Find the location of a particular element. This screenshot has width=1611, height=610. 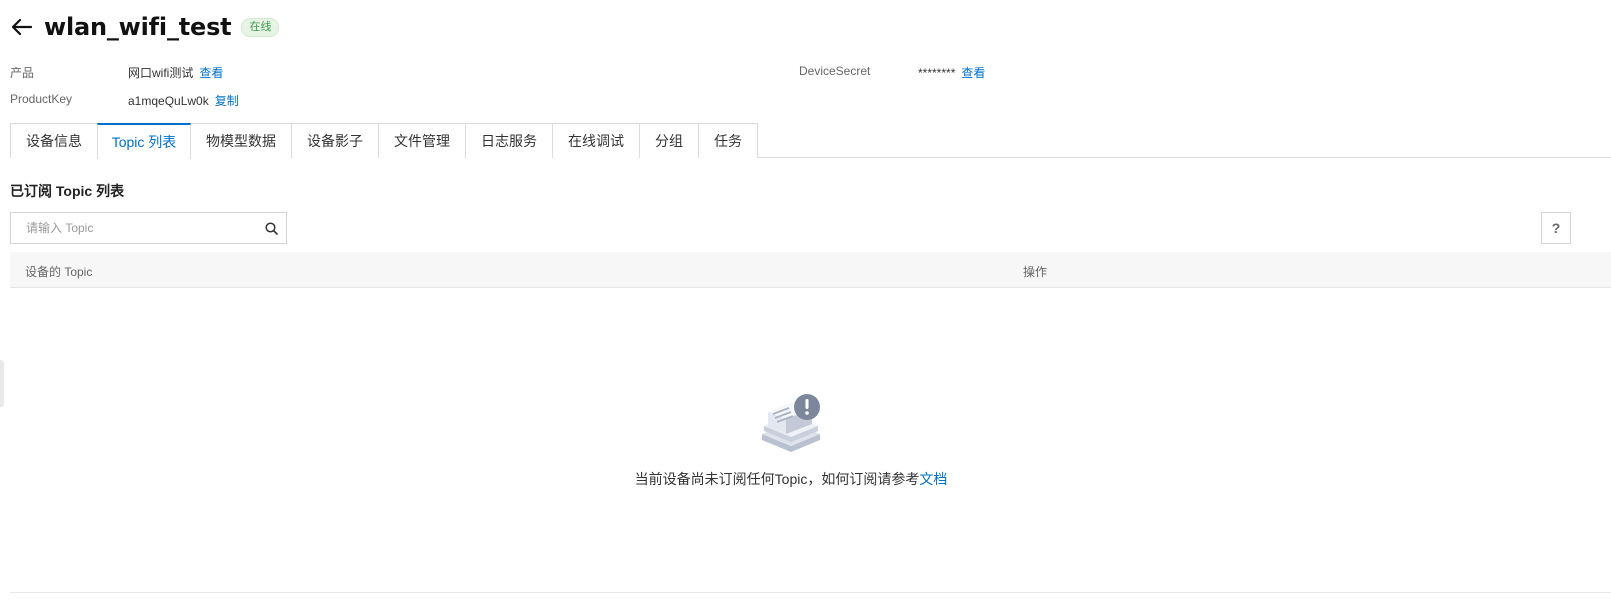

productkey-text: a1mqeQuLw0k is located at coordinates (168, 101).